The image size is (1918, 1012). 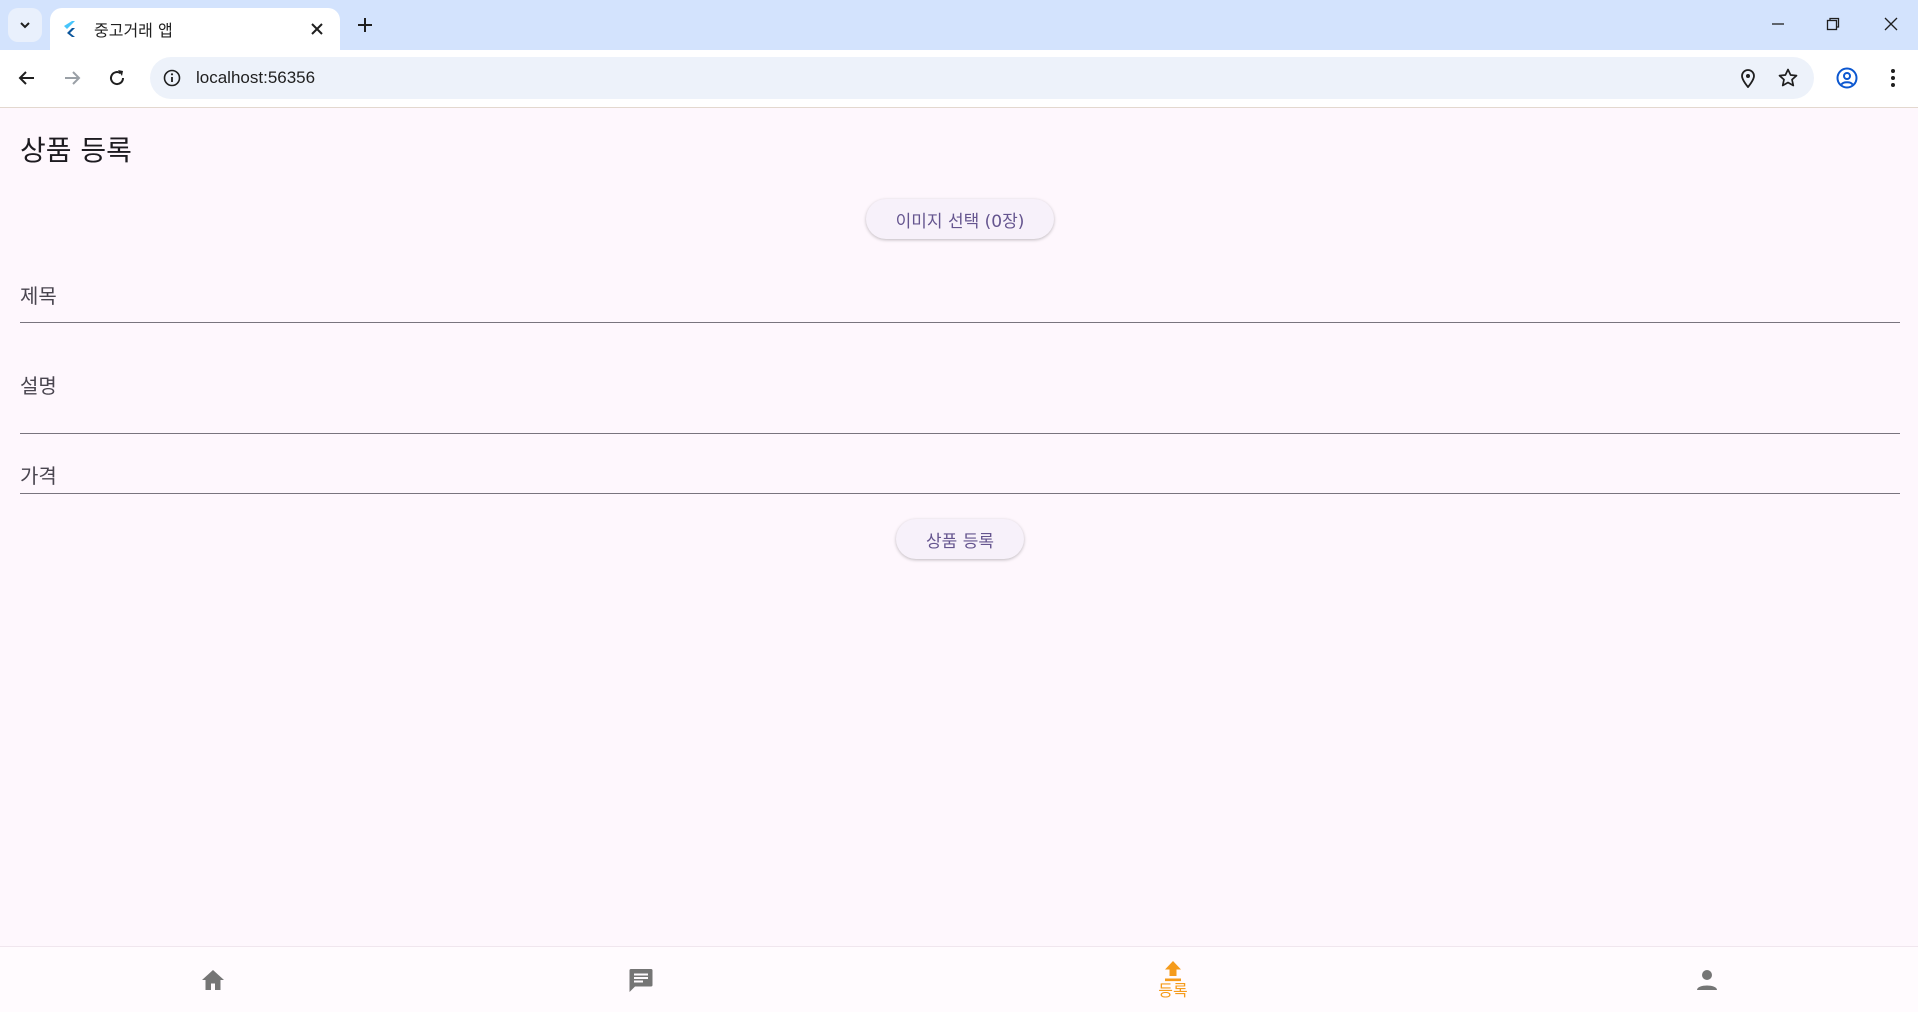 I want to click on location-icon, so click(x=1748, y=78).